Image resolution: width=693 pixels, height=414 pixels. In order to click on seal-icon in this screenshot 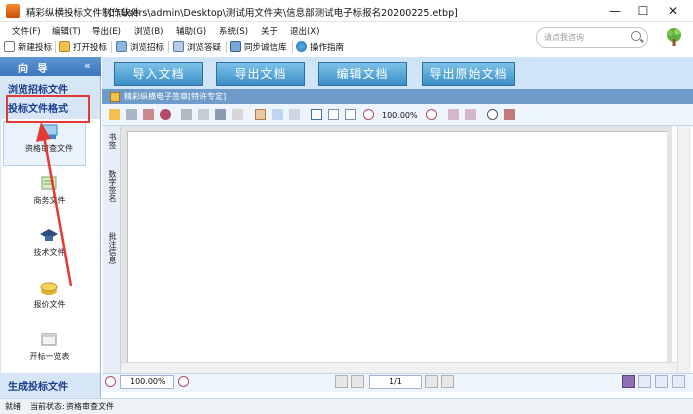, I will do `click(115, 97)`.